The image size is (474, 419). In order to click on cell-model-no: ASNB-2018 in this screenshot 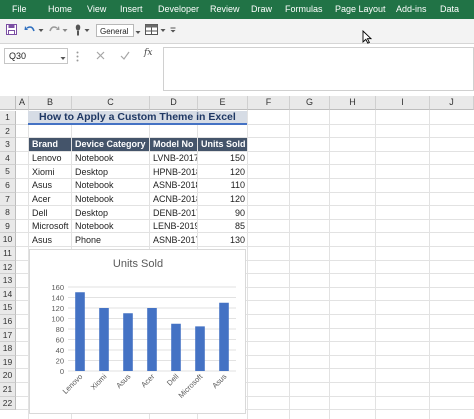, I will do `click(173, 185)`.